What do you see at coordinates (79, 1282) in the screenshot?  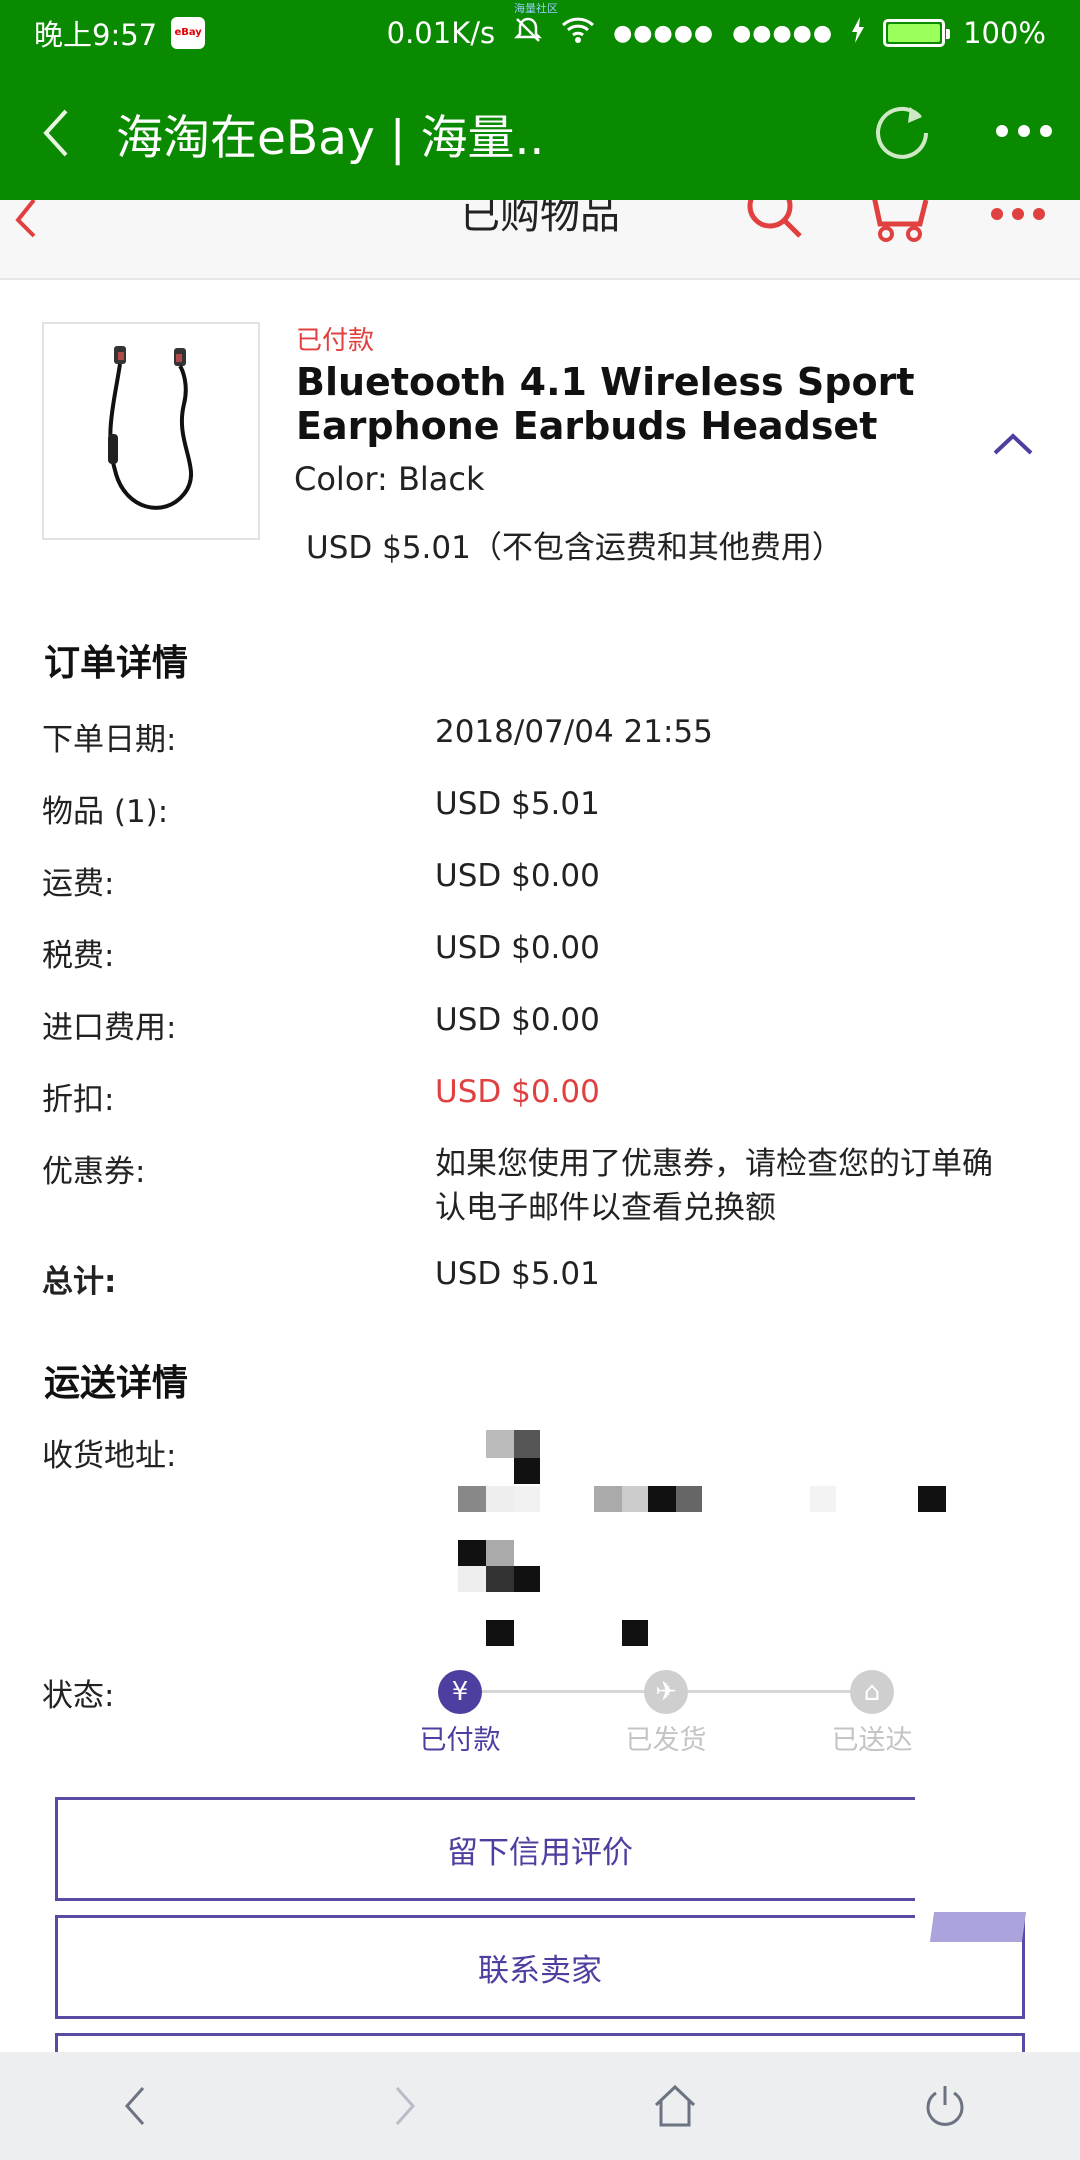 I see `row-label: 总计:` at bounding box center [79, 1282].